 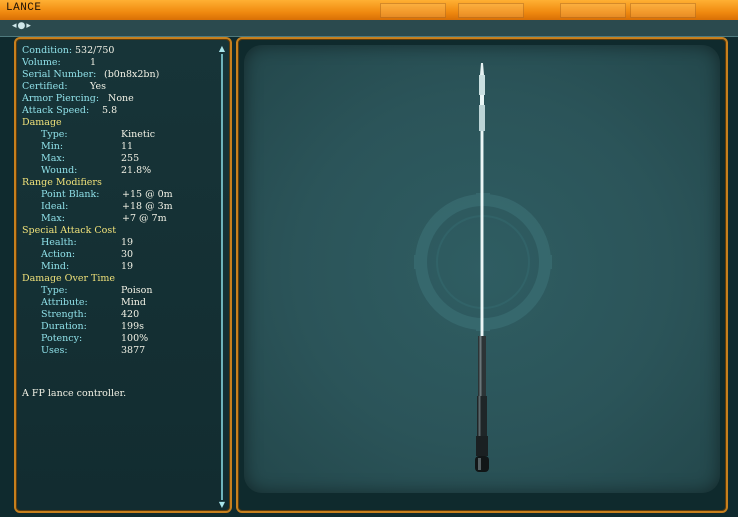 I want to click on attribute-value: 532/750, so click(x=95, y=50).